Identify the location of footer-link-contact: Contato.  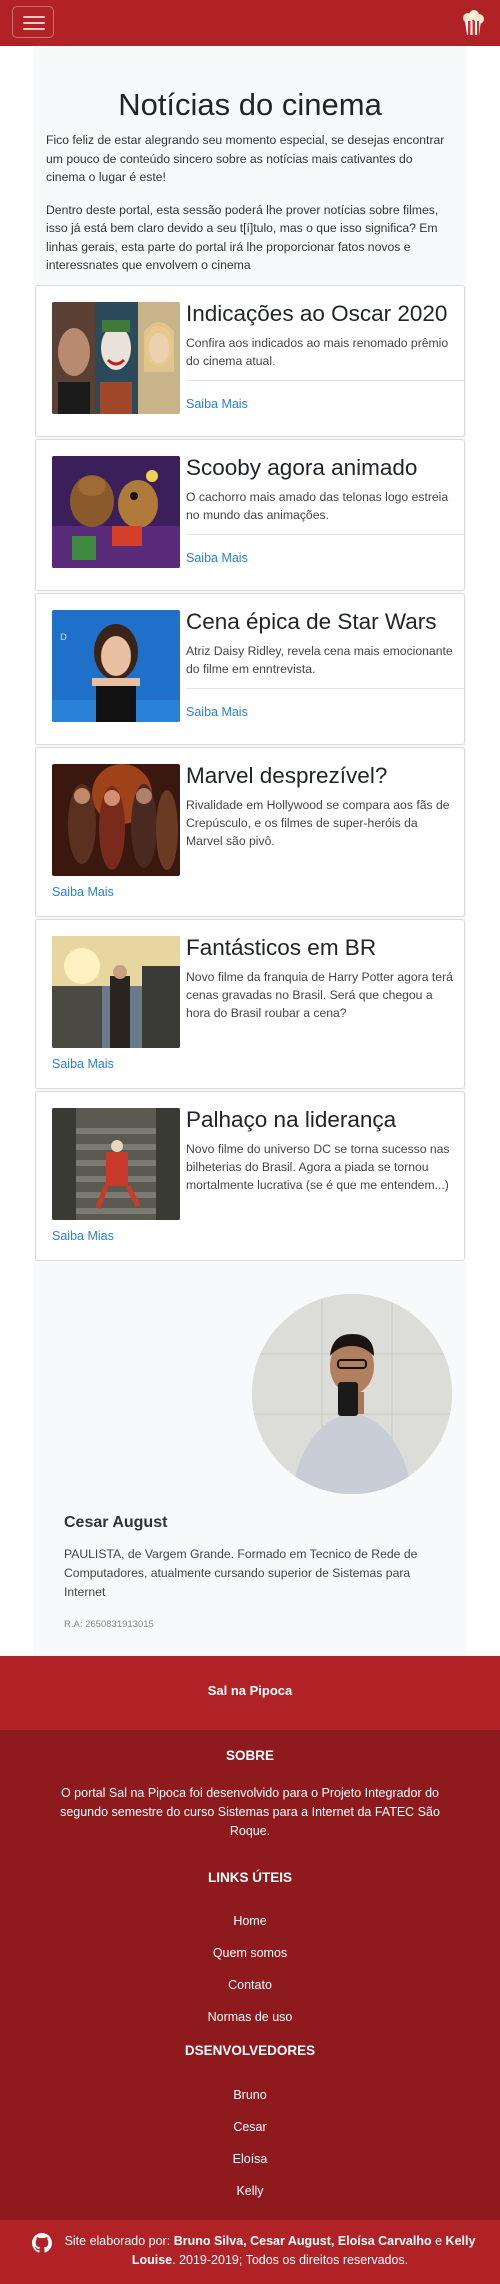
(250, 1985).